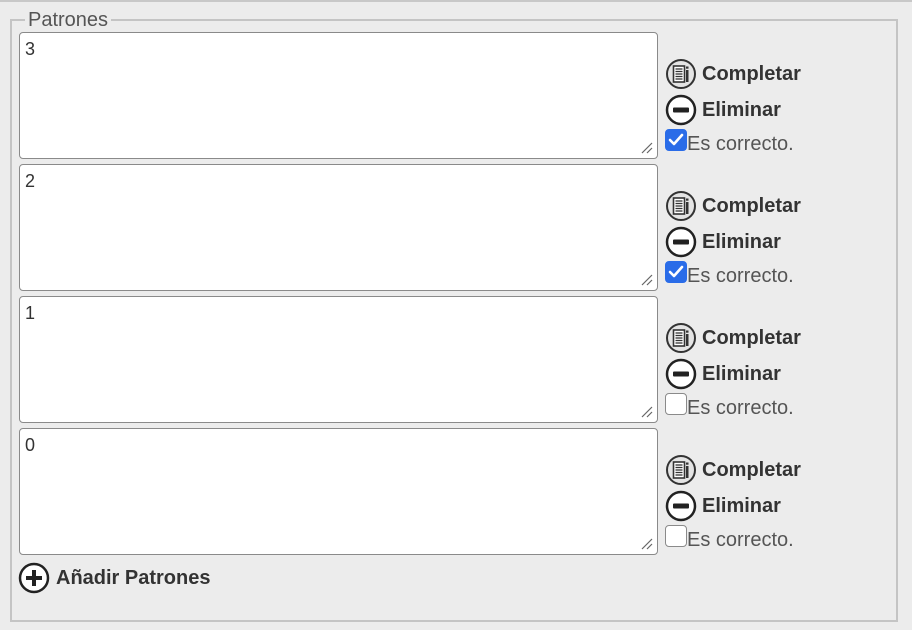 This screenshot has height=630, width=912. What do you see at coordinates (338, 491) in the screenshot?
I see `pattern-answer-field: 0` at bounding box center [338, 491].